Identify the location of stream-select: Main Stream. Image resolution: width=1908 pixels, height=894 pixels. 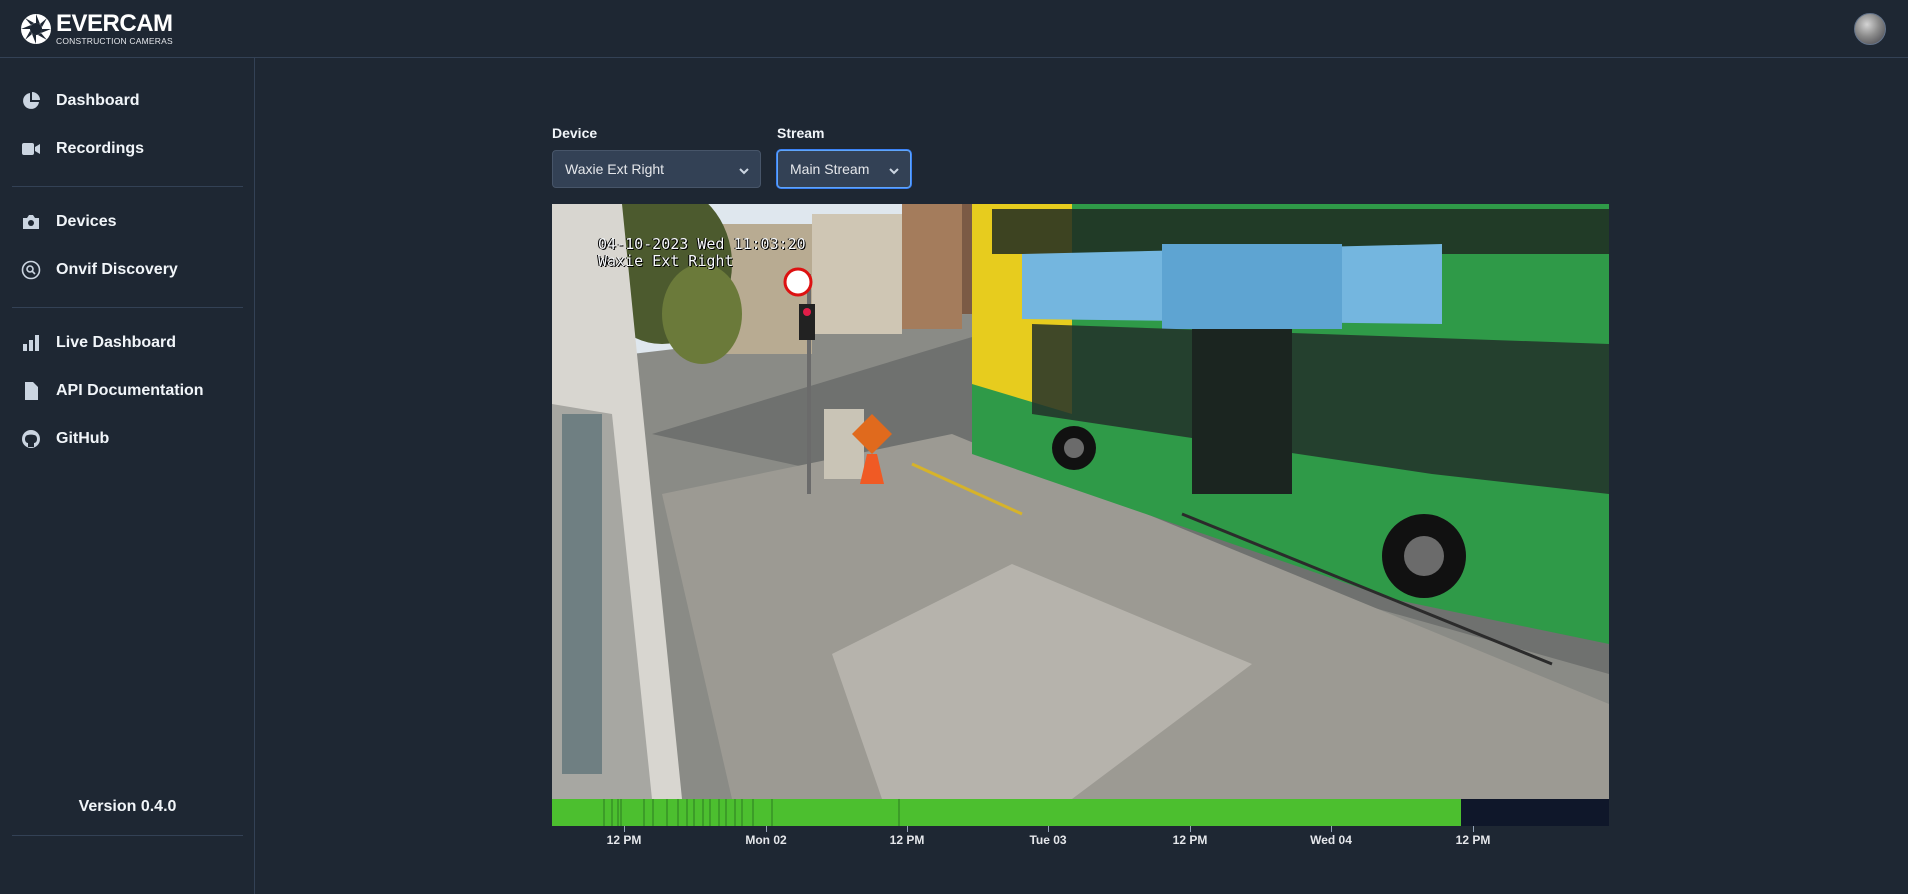
(844, 169).